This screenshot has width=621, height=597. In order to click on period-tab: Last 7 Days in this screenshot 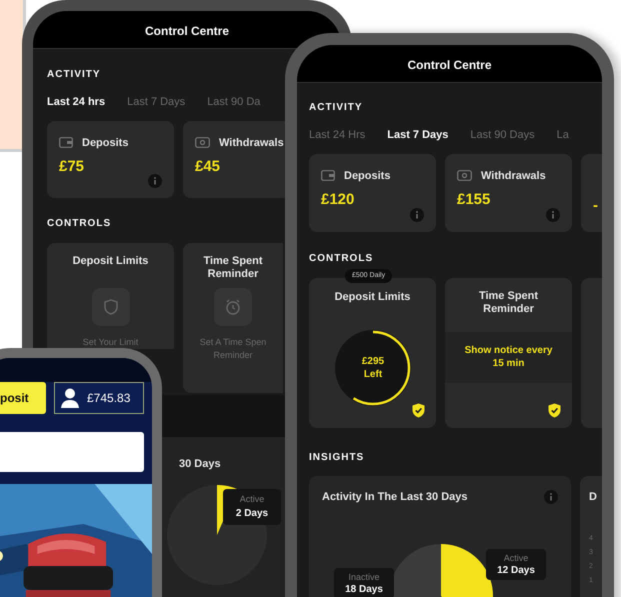, I will do `click(417, 135)`.